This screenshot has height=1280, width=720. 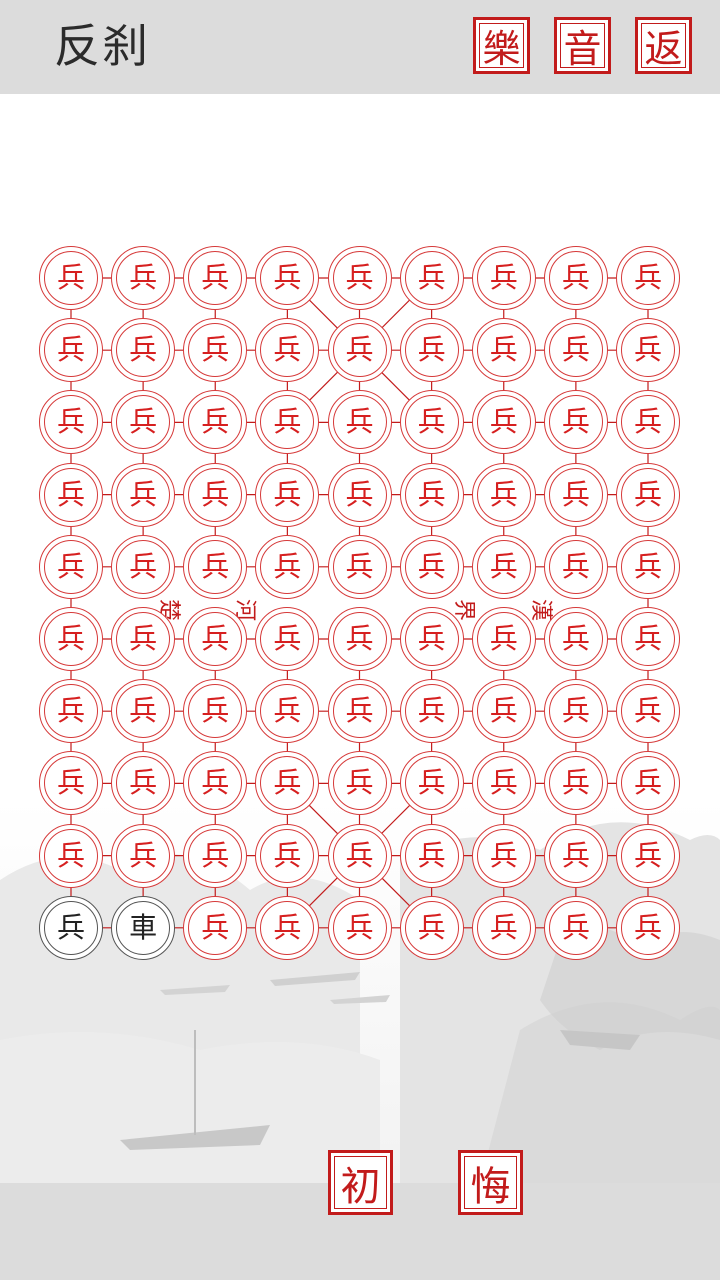 What do you see at coordinates (71, 927) in the screenshot?
I see `black-soldier-piece: 兵` at bounding box center [71, 927].